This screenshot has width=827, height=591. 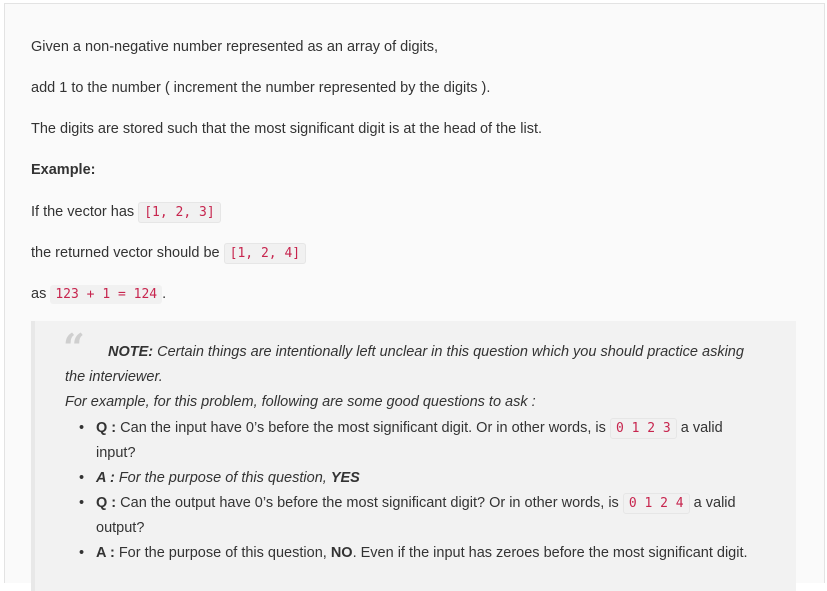 What do you see at coordinates (341, 553) in the screenshot?
I see `qa-emphasis: NO` at bounding box center [341, 553].